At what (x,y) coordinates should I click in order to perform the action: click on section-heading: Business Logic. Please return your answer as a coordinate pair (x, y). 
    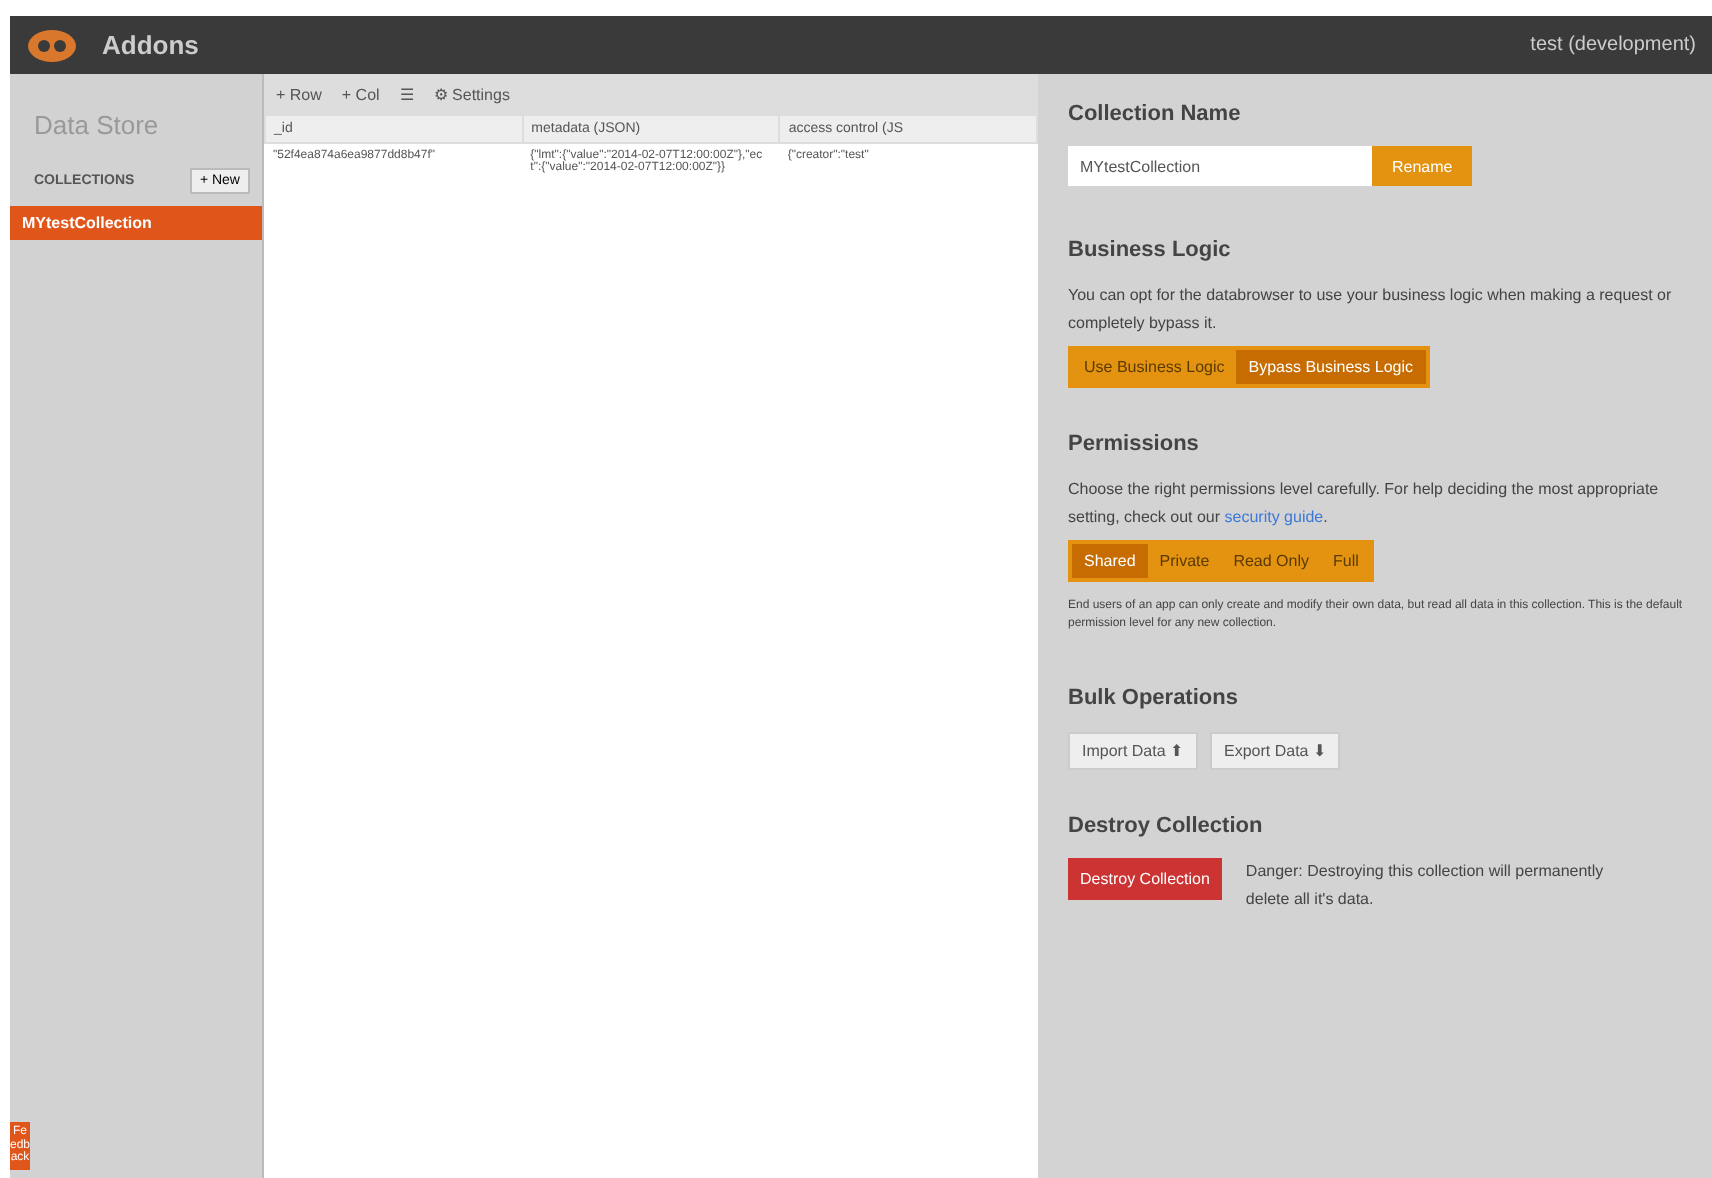
    Looking at the image, I should click on (1150, 250).